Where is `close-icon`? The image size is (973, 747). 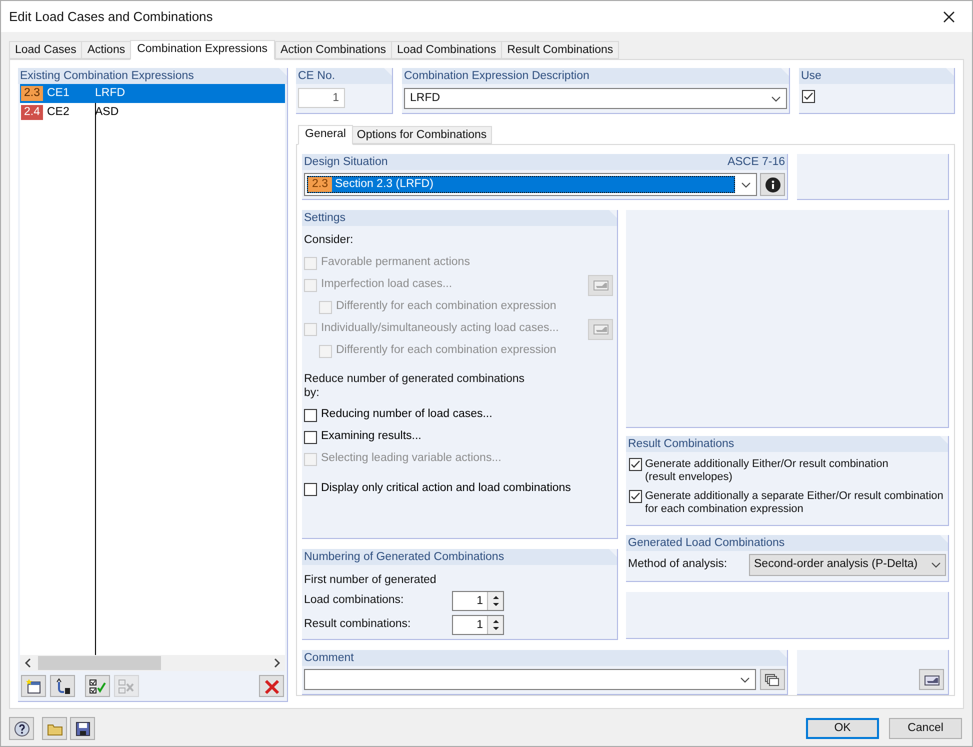
close-icon is located at coordinates (949, 16).